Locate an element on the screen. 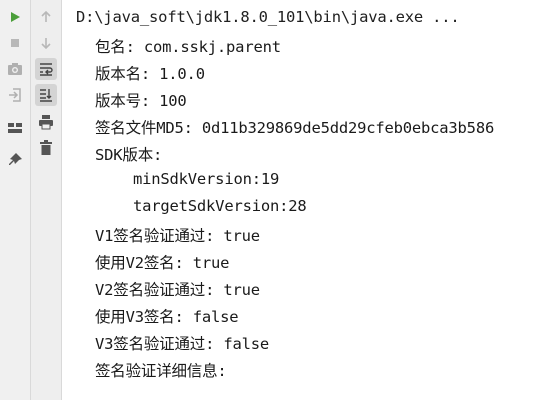  console-line: 包名: com.sskj.parent is located at coordinates (188, 47).